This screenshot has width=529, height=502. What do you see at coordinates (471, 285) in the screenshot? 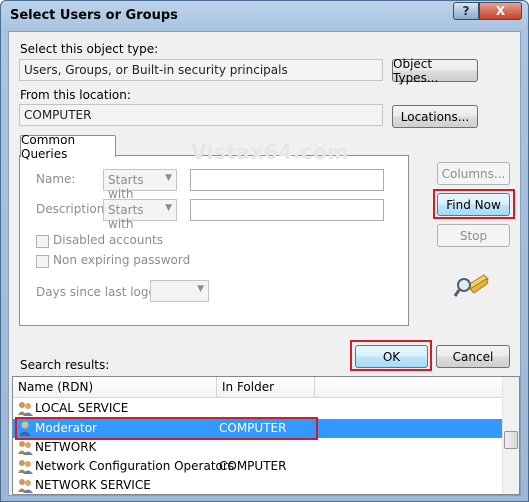
I see `search-animation-icon` at bounding box center [471, 285].